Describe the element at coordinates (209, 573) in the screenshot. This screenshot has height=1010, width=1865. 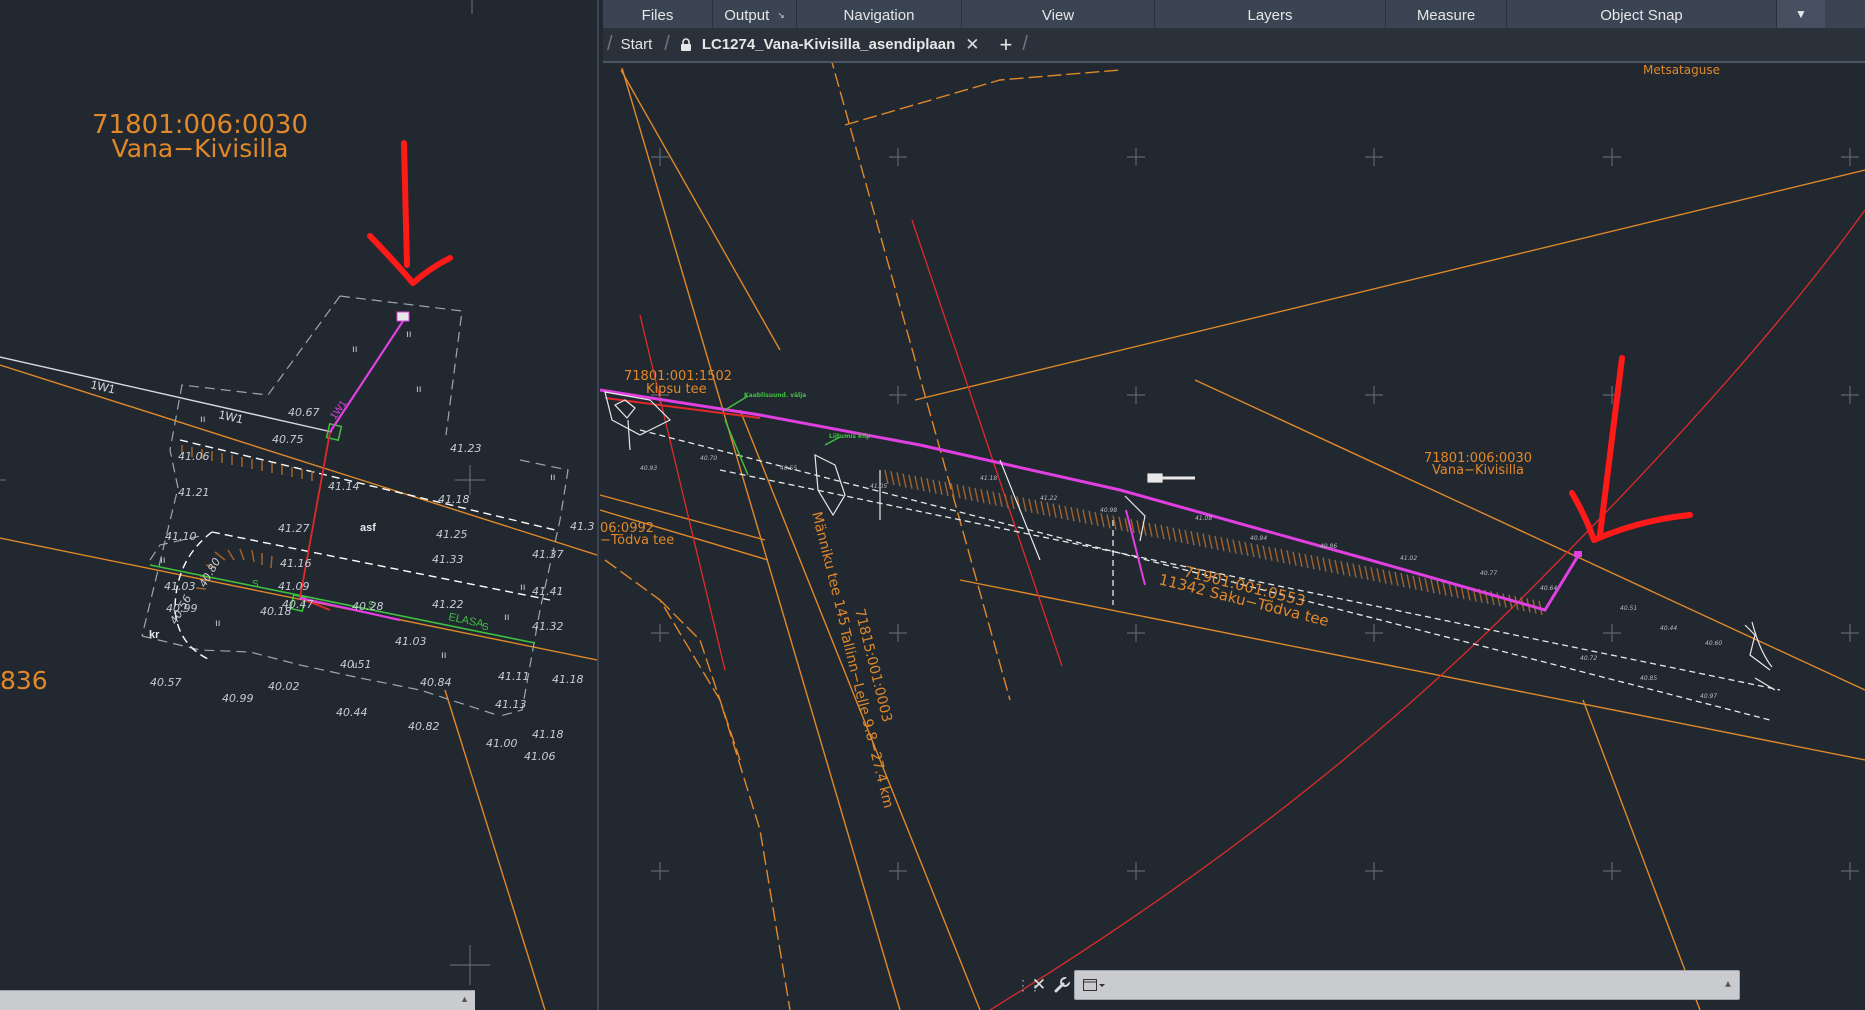
I see `elevation-label: 40.80` at that location.